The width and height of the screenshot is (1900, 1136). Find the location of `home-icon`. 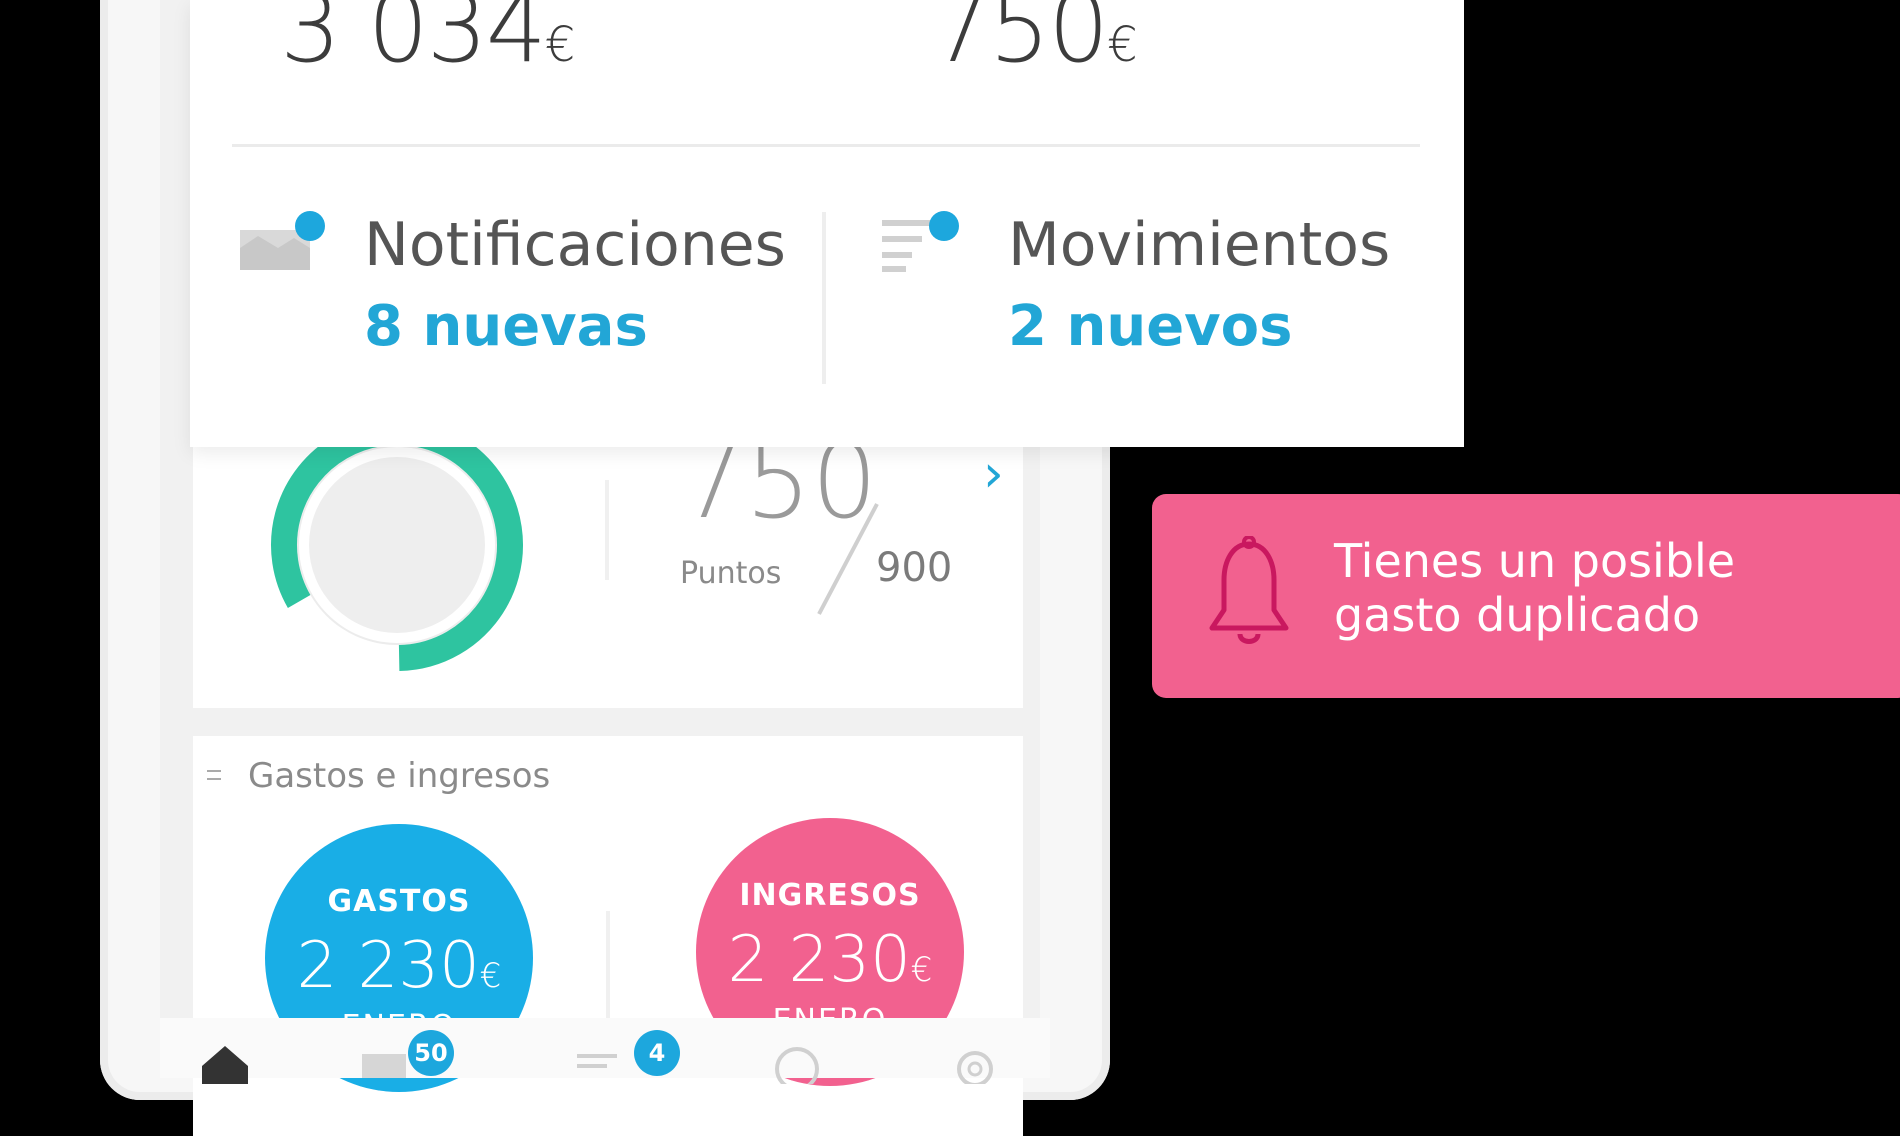

home-icon is located at coordinates (225, 1064).